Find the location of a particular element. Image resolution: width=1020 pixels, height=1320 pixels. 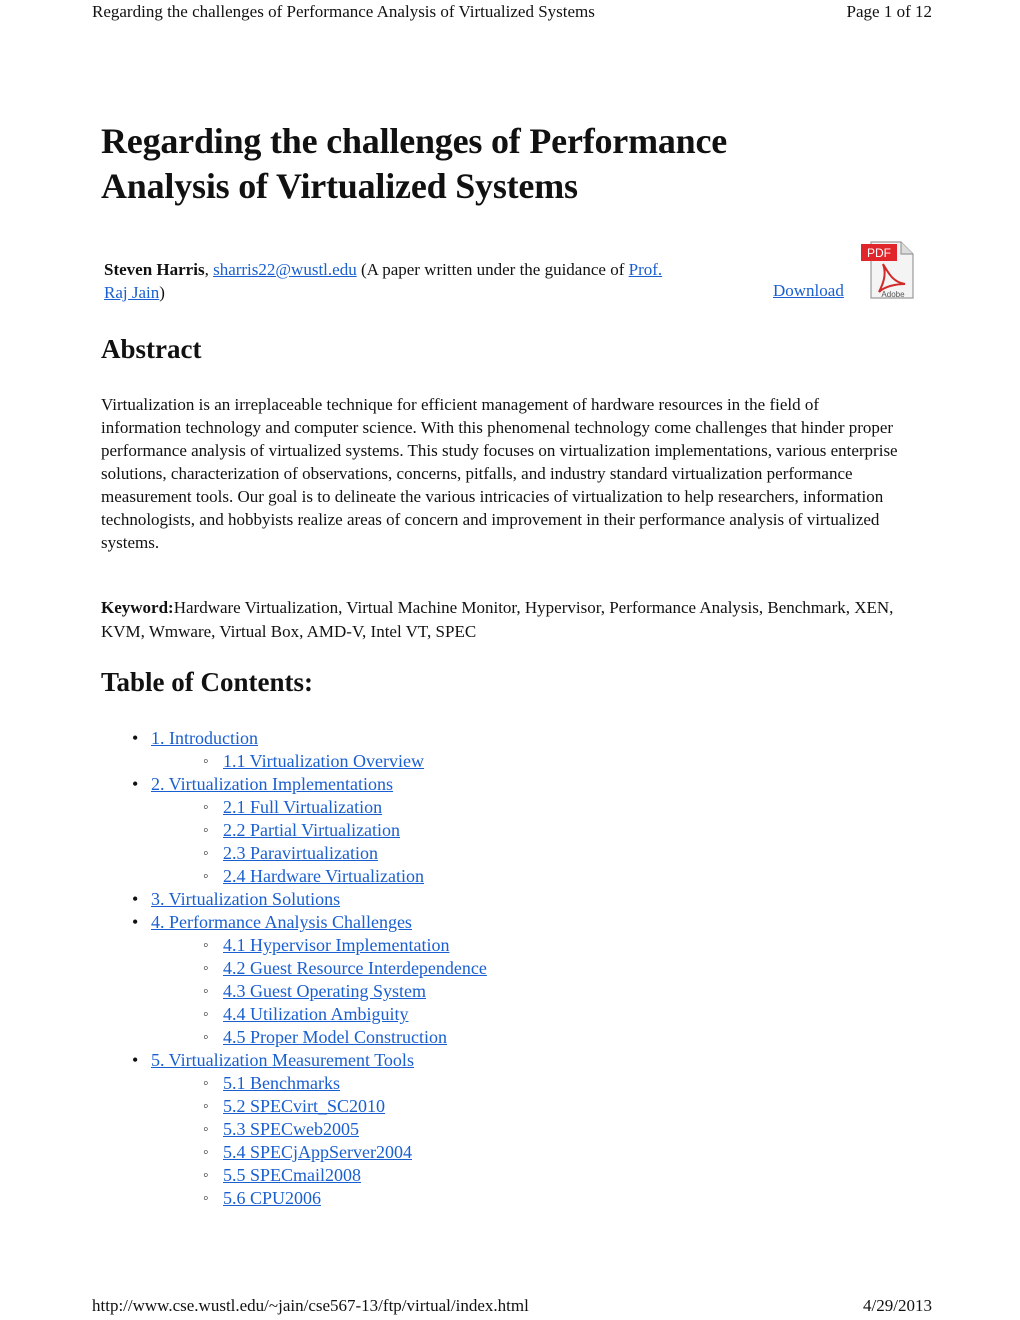

toc-subitem: 4.5 Proper Model Construction is located at coordinates (344, 1037).